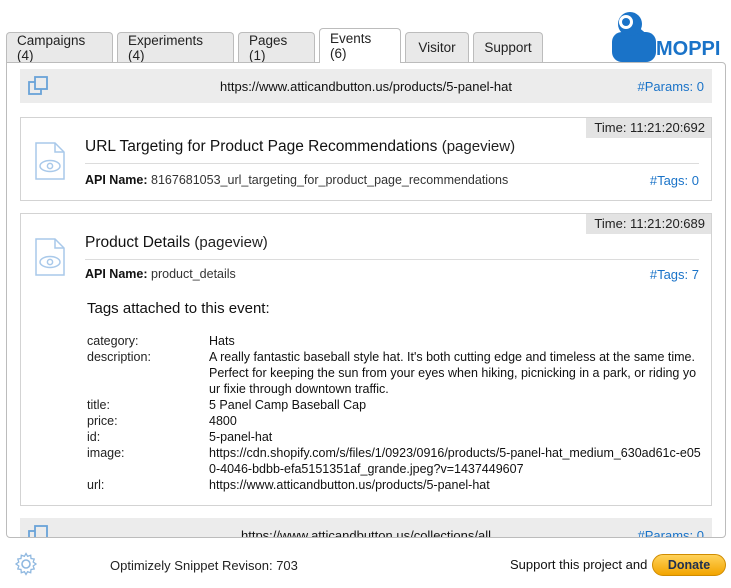  What do you see at coordinates (96, 485) in the screenshot?
I see `tag-key: url:` at bounding box center [96, 485].